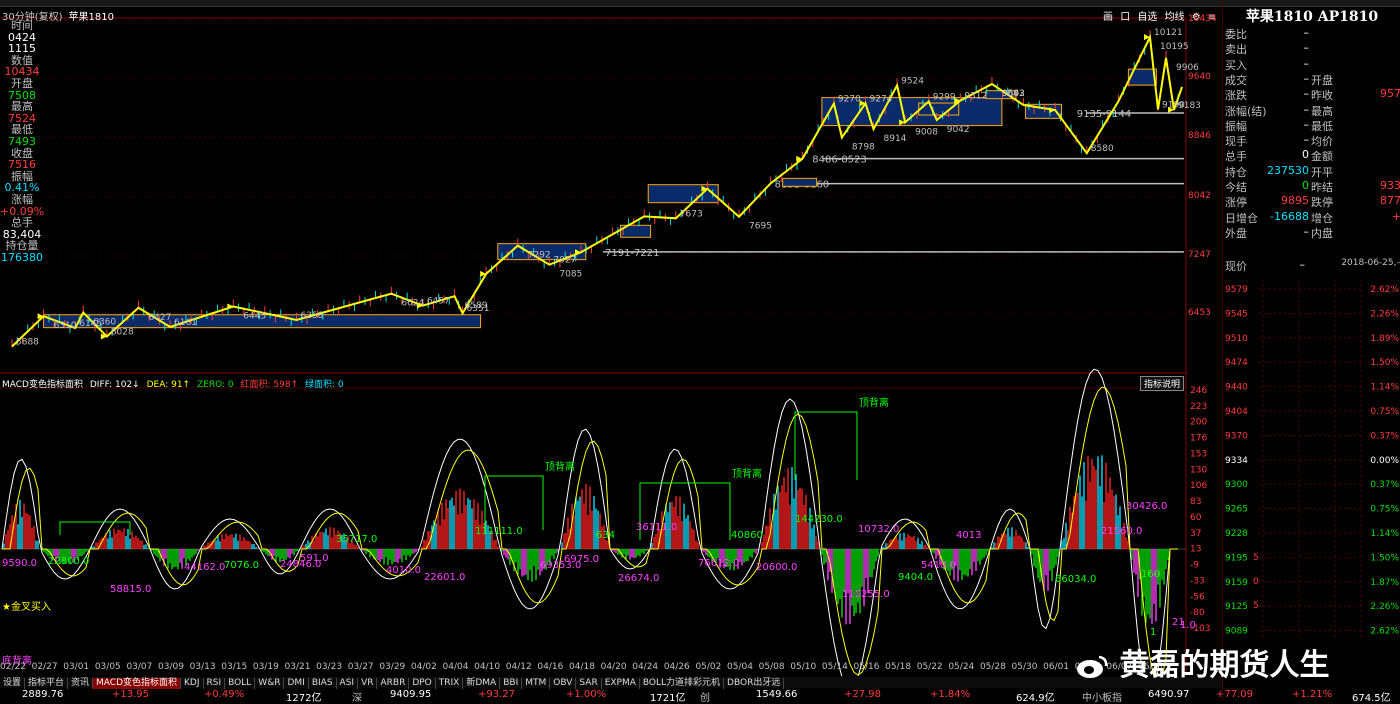 This screenshot has width=1400, height=704. I want to click on quote-key2: 昨收, so click(1322, 96).